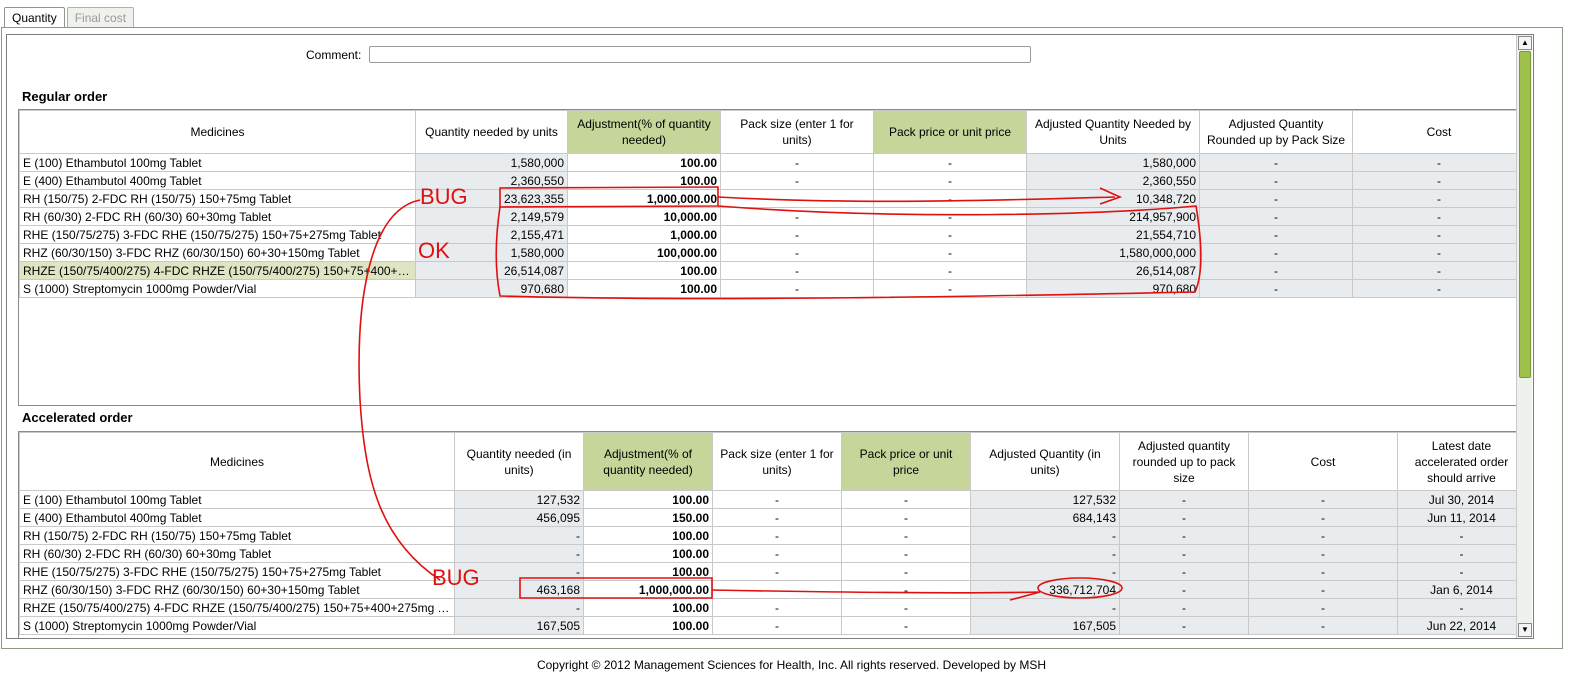 The image size is (1583, 693). I want to click on accelerated-header-1: Quantity needed (in units), so click(519, 461).